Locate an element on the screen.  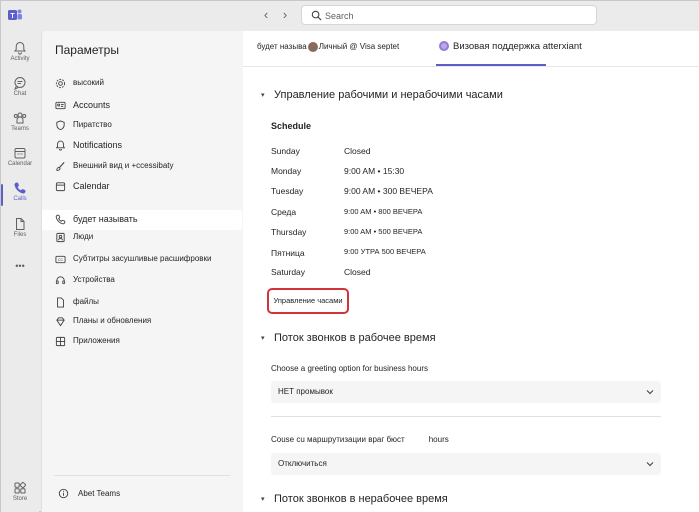
rail-chat: Chat is located at coordinates (20, 89).